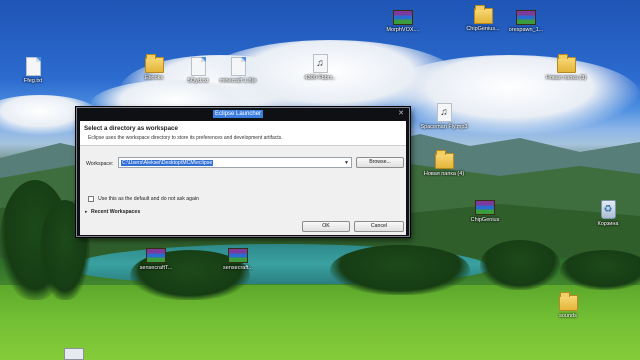 Image resolution: width=640 pixels, height=360 pixels. What do you see at coordinates (566, 78) in the screenshot?
I see `desktop-icon-label: Новая папка (3)` at bounding box center [566, 78].